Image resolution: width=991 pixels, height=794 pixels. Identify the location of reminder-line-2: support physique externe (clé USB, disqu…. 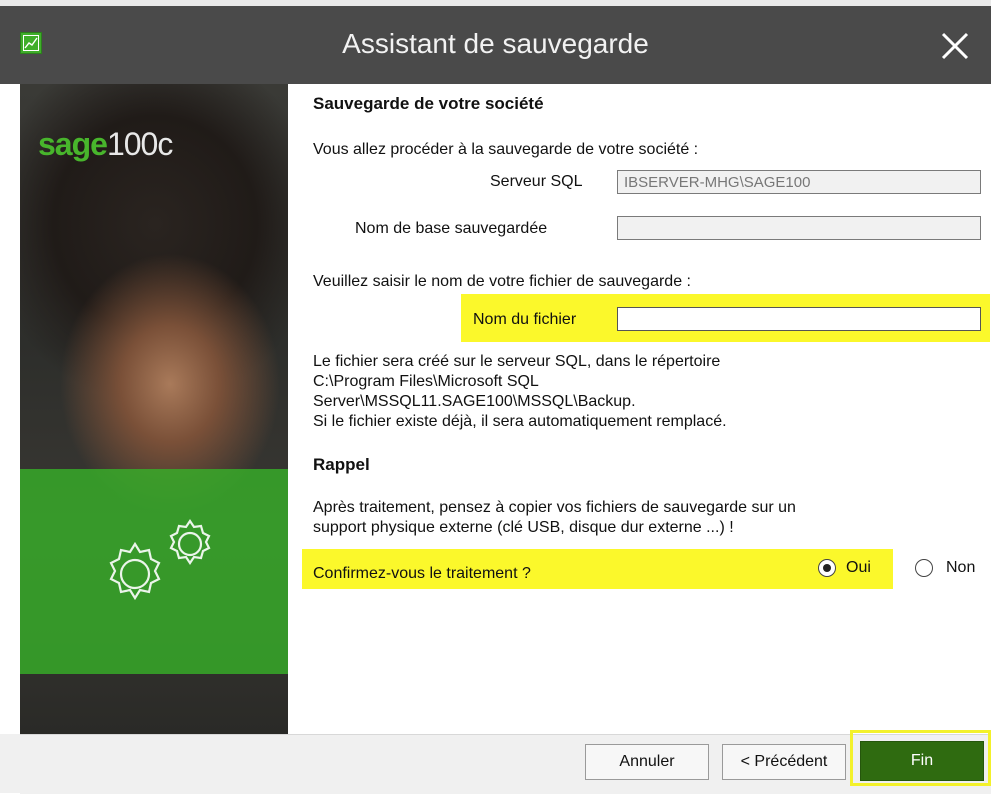
(523, 527).